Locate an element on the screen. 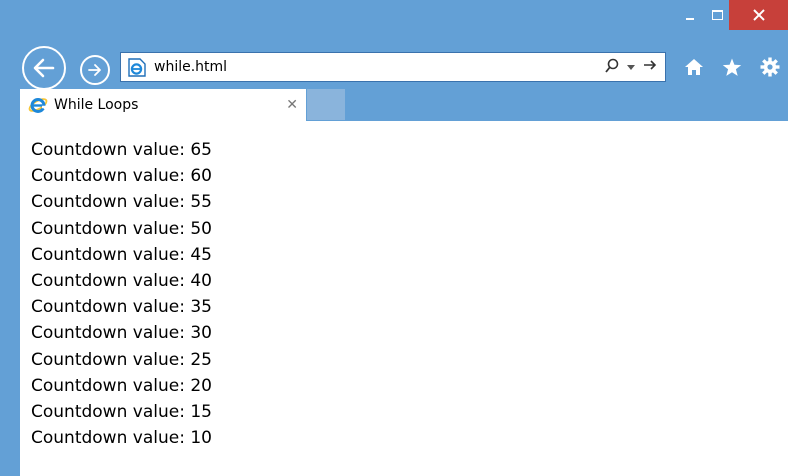  countdown-line: Countdown value: 25 is located at coordinates (121, 359).